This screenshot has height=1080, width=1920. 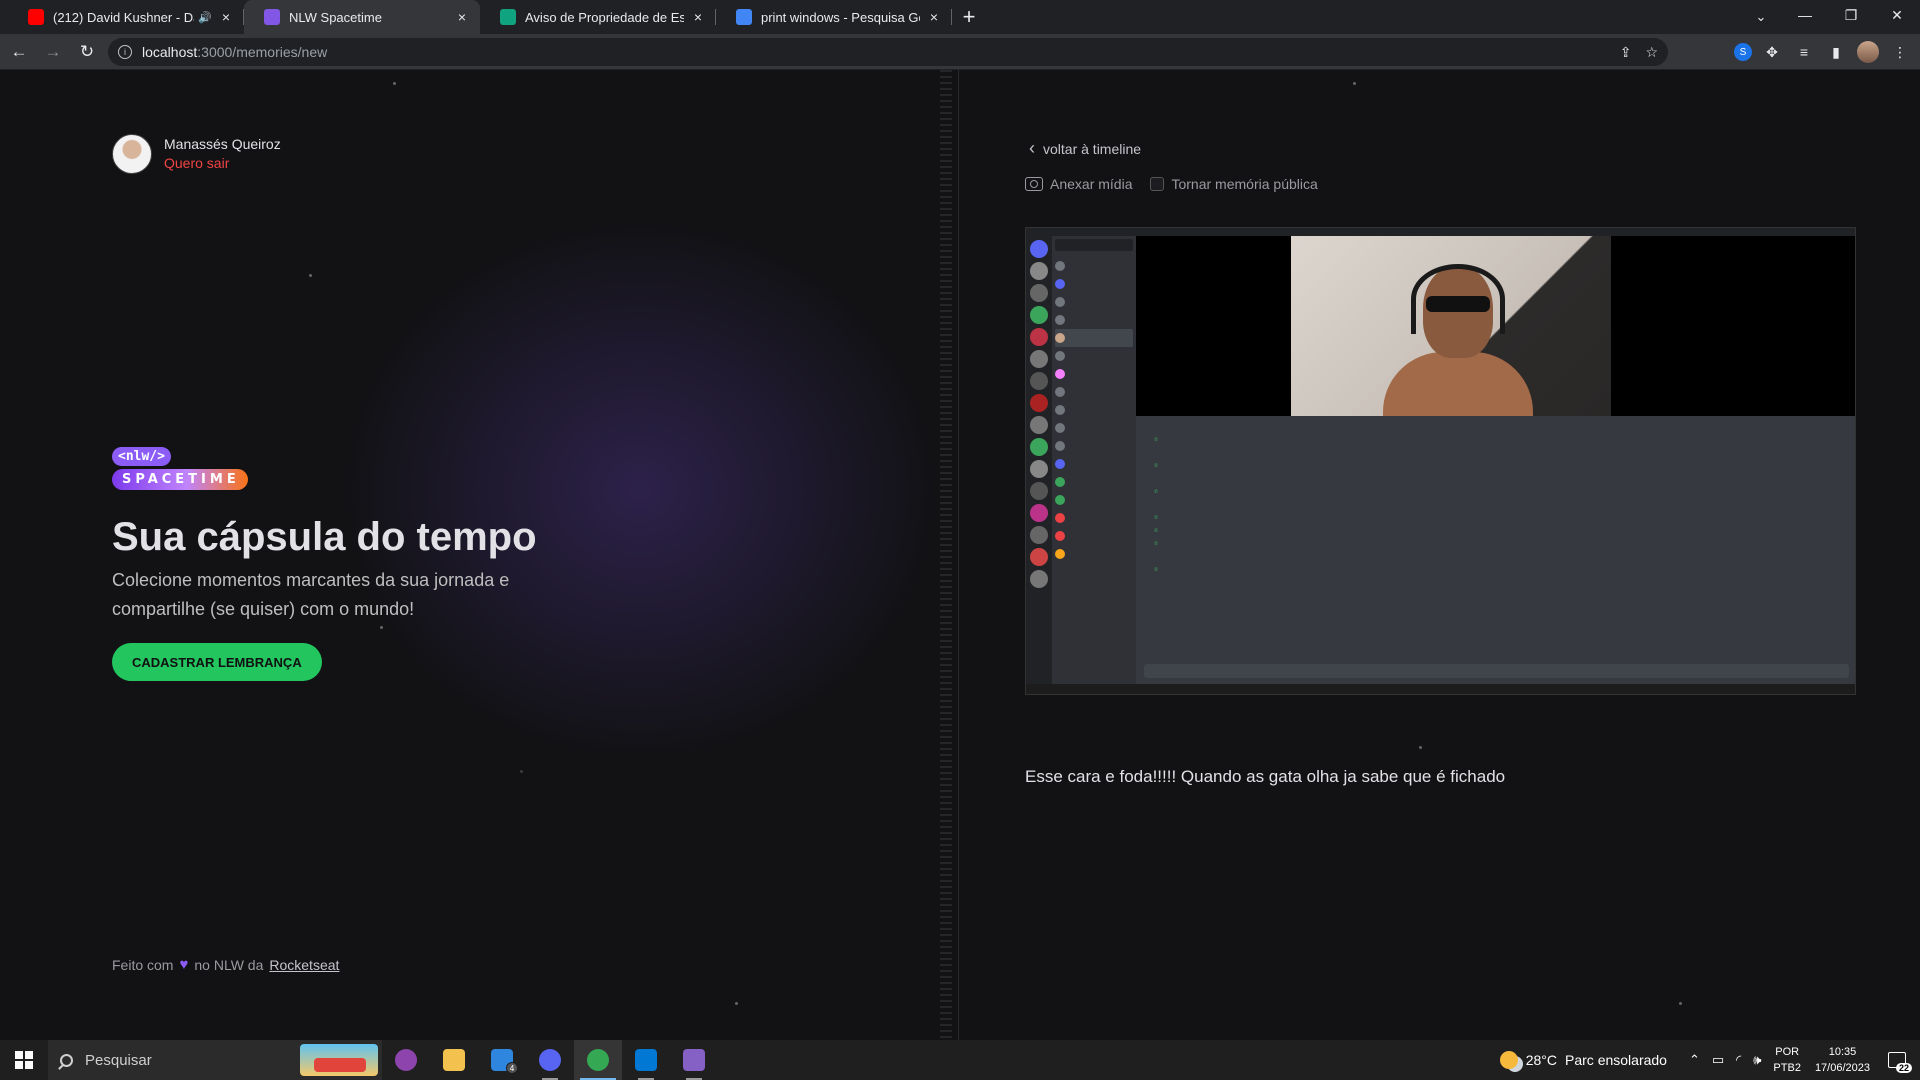 I want to click on side-panel-icon: ▮, so click(x=1836, y=52).